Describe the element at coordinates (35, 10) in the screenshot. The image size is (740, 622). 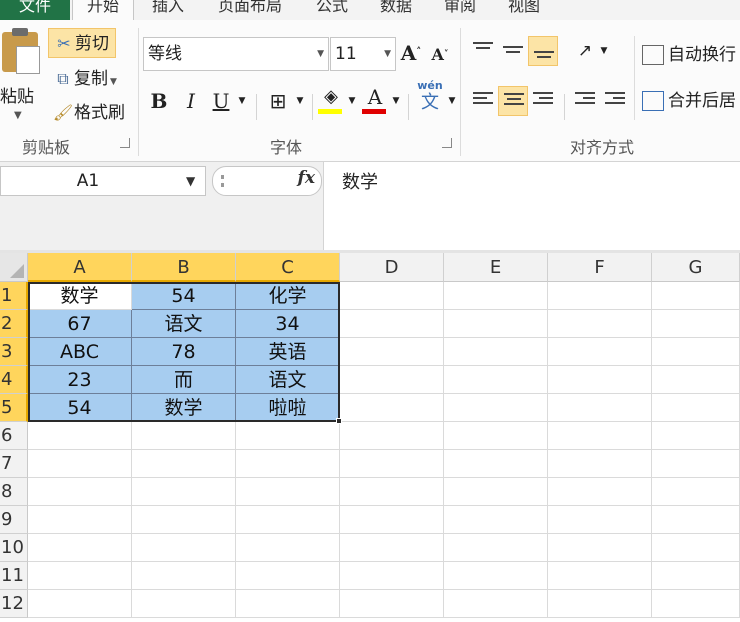
I see `tab-file: 文件` at that location.